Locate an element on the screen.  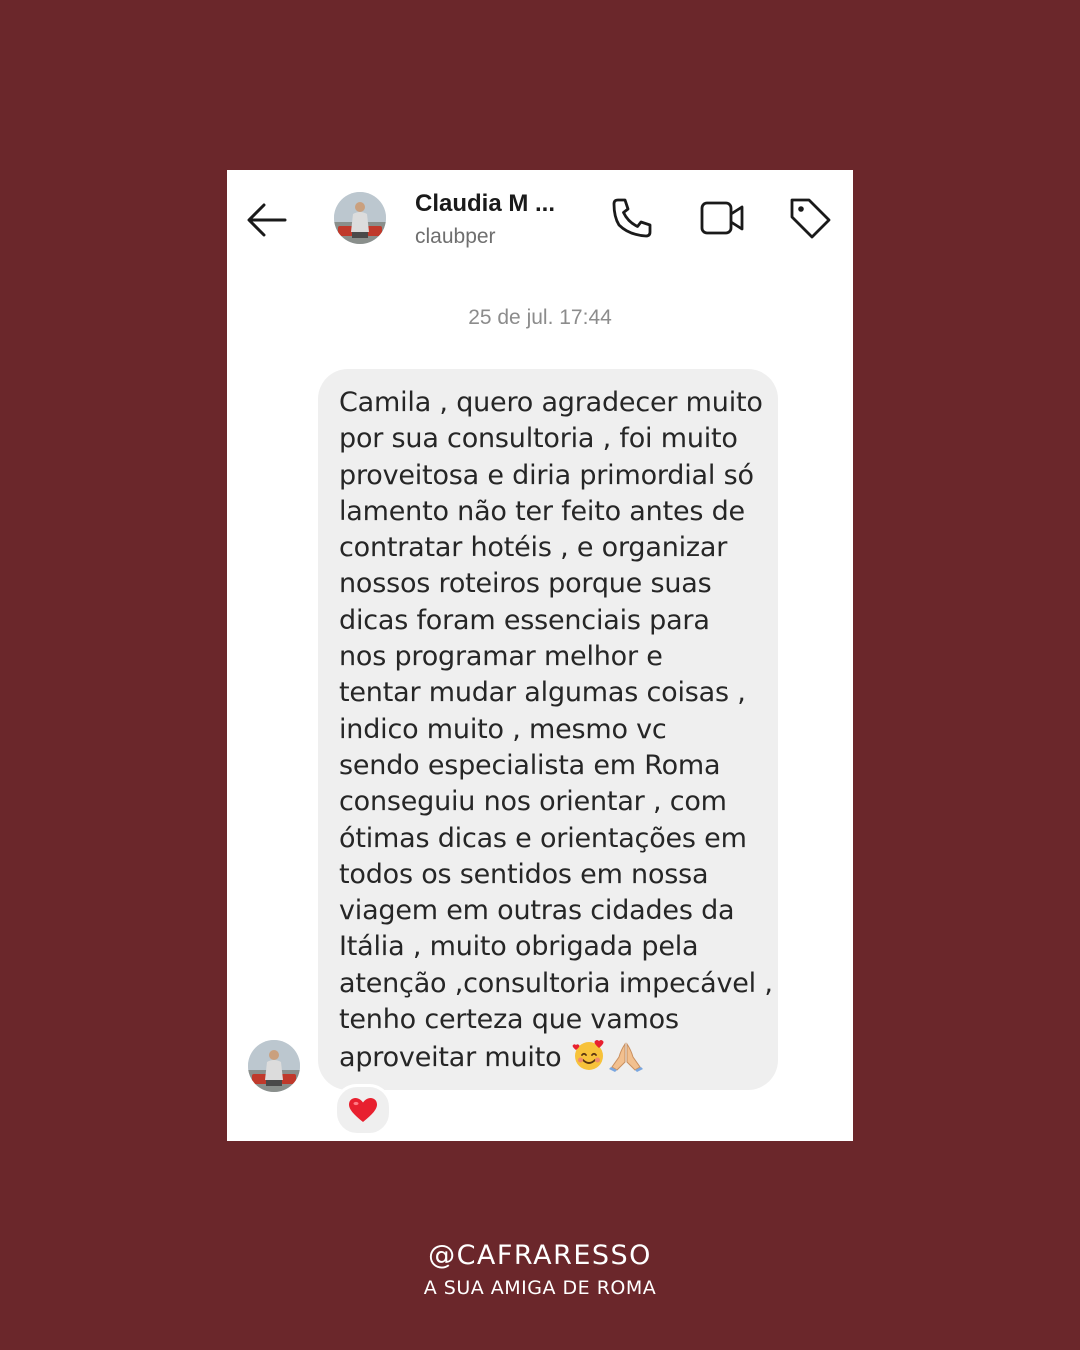
call-button is located at coordinates (632, 218).